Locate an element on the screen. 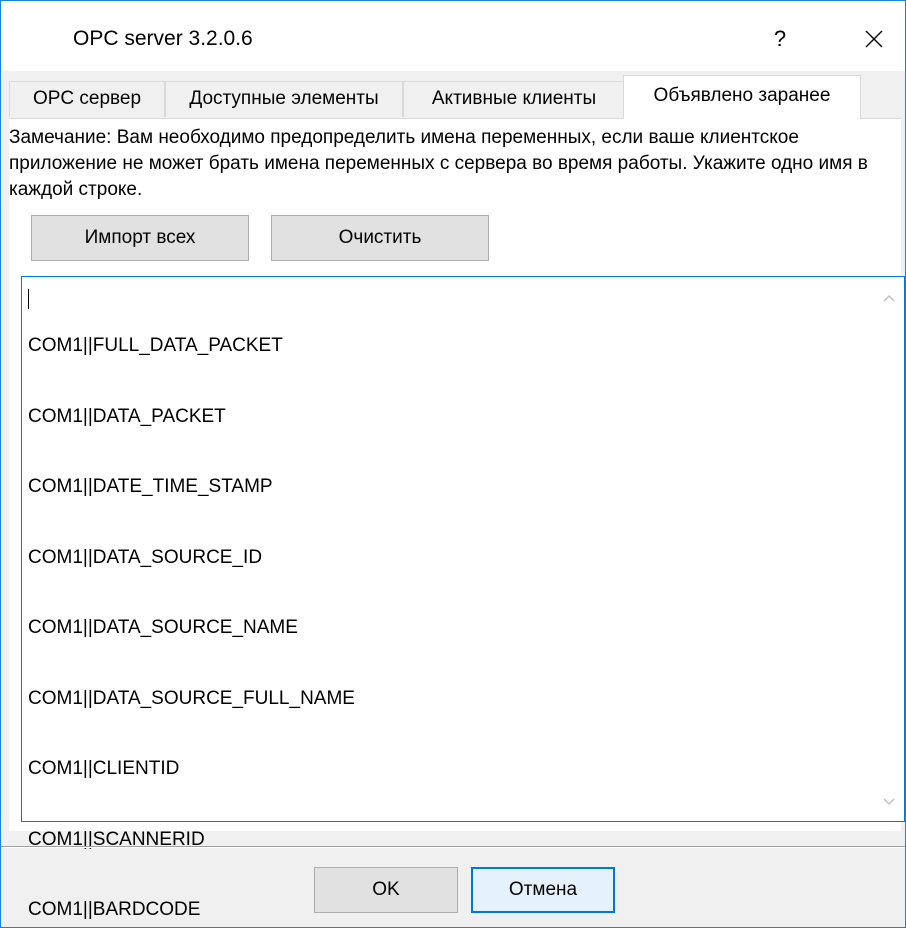  variable-line: COM1||CLIENTID is located at coordinates (104, 768).